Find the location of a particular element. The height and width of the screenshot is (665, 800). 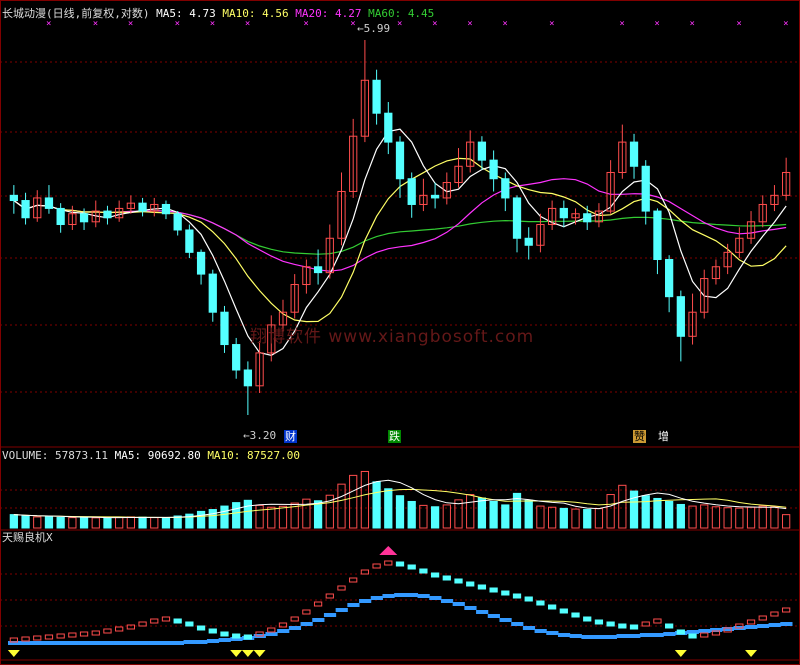

event-tag-finance: 财 is located at coordinates (290, 436).